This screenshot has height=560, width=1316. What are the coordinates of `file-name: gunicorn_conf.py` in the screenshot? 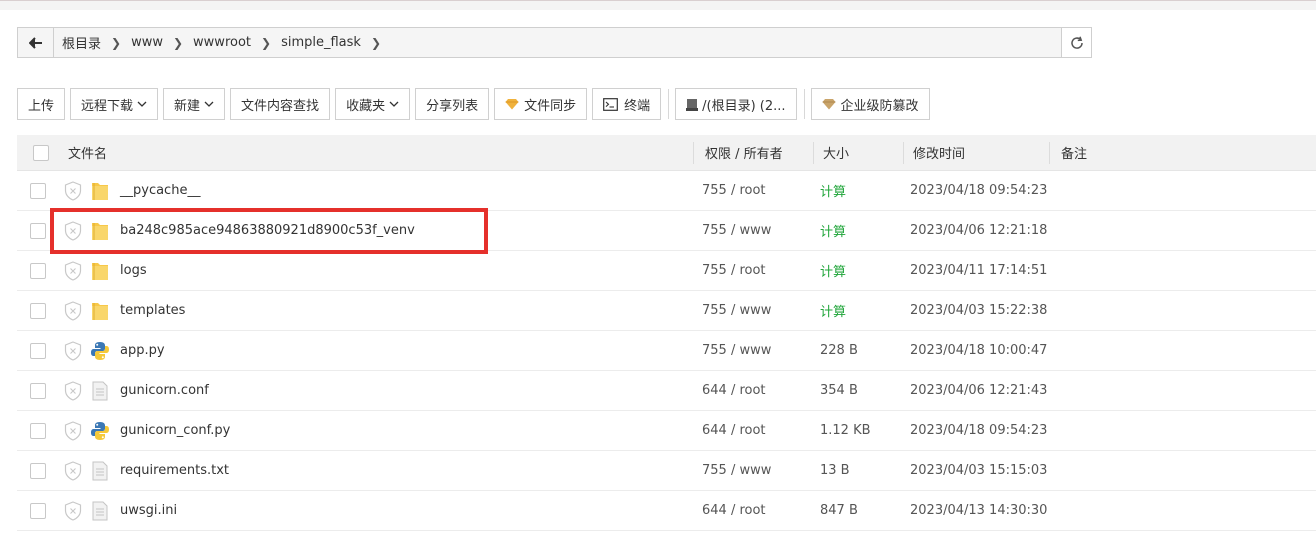 It's located at (175, 430).